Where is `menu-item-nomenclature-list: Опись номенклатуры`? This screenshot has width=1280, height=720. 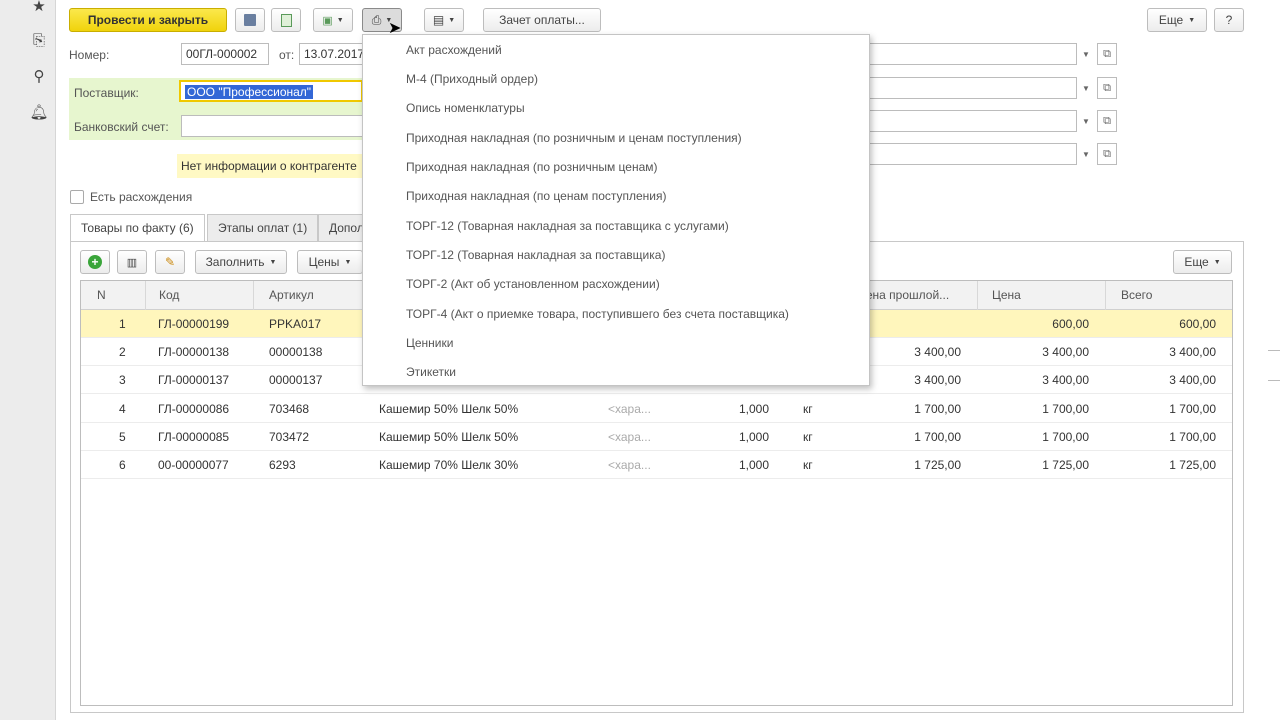 menu-item-nomenclature-list: Опись номенклатуры is located at coordinates (465, 108).